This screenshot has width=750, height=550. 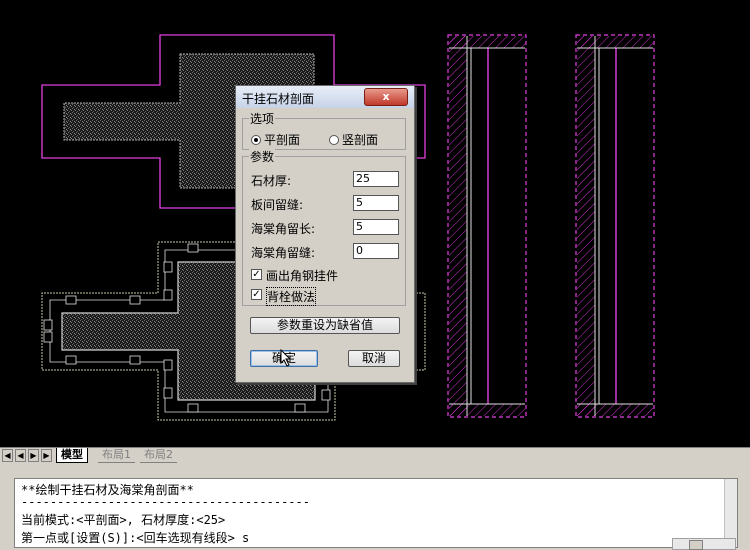 What do you see at coordinates (20, 455) in the screenshot?
I see `prev-tab-button: ◀` at bounding box center [20, 455].